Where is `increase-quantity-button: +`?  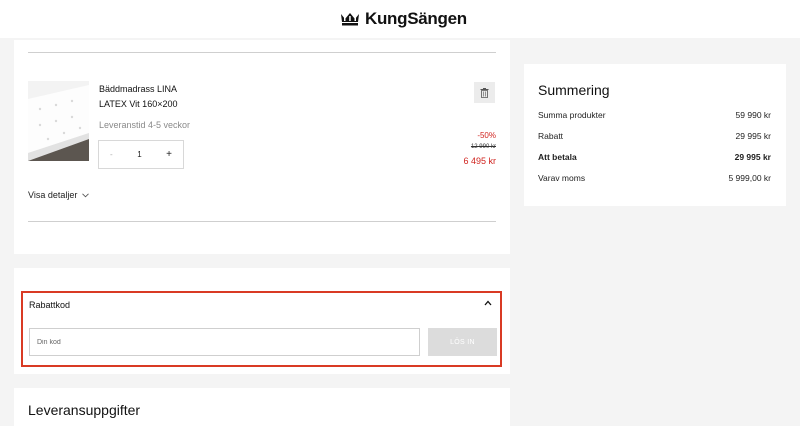
increase-quantity-button: + is located at coordinates (169, 154).